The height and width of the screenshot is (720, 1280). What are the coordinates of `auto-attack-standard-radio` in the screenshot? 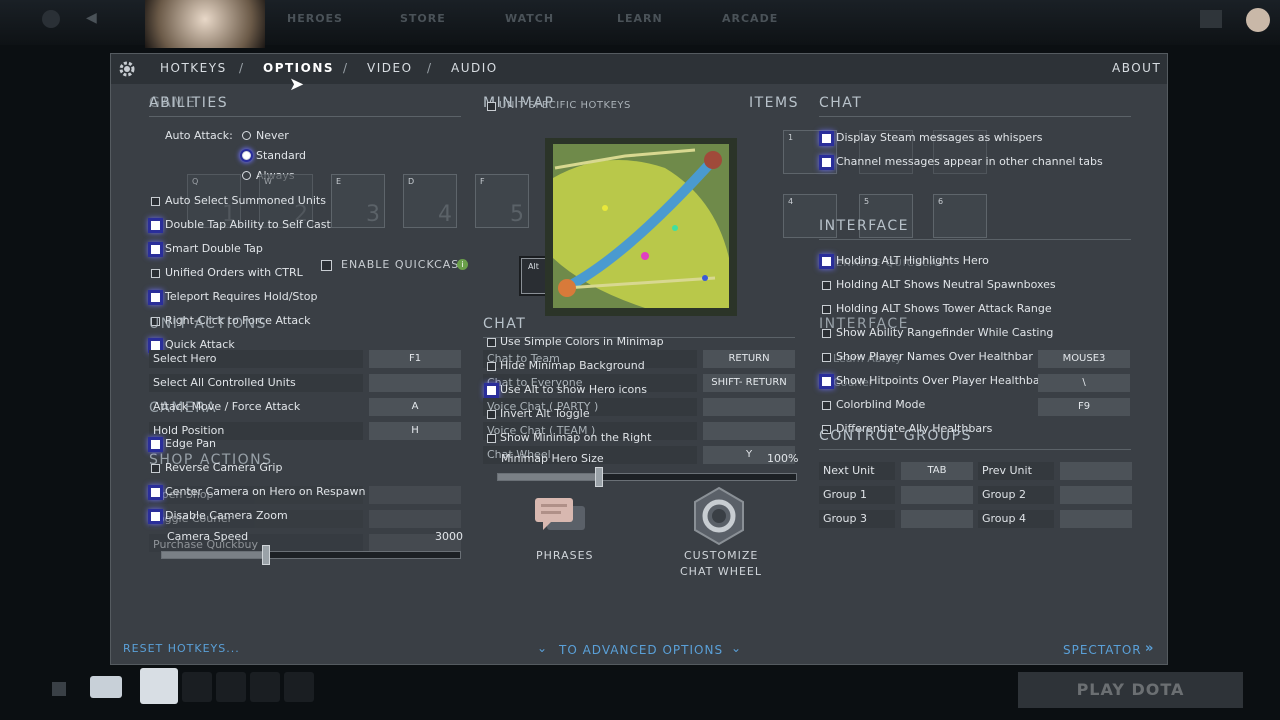 It's located at (246, 155).